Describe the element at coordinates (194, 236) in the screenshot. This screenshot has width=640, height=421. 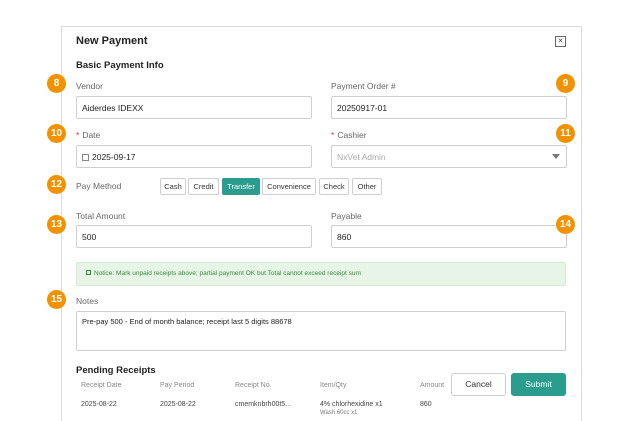
I see `total-input: 500` at that location.